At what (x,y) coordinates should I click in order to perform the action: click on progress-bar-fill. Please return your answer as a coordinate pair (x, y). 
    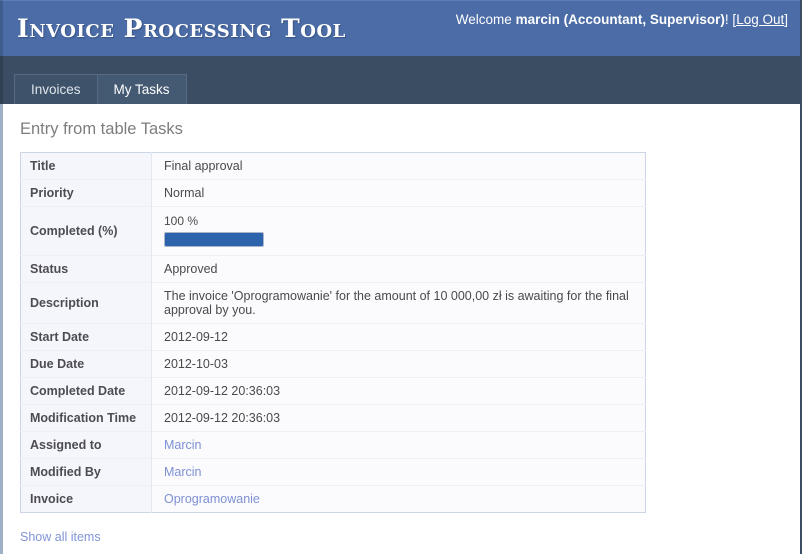
    Looking at the image, I should click on (214, 239).